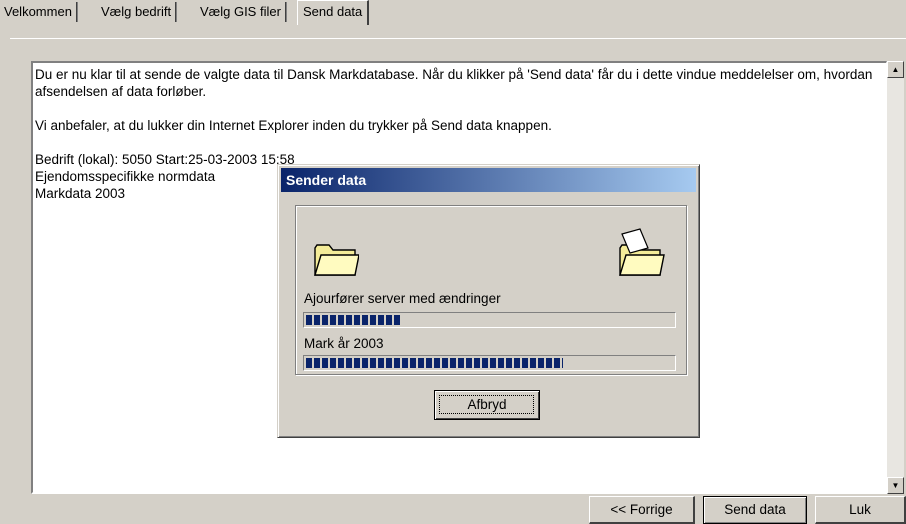 The height and width of the screenshot is (524, 906). Describe the element at coordinates (895, 277) in the screenshot. I see `vertical-scrollbar: ▲ ▼` at that location.